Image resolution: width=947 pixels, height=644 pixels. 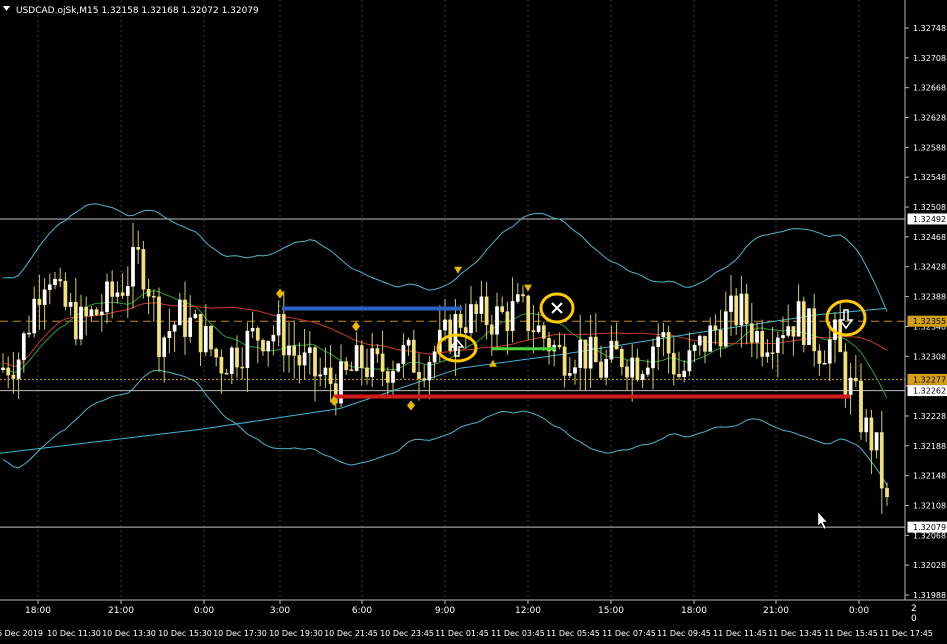 What do you see at coordinates (929, 267) in the screenshot?
I see `price-tick-label: 1.32428` at bounding box center [929, 267].